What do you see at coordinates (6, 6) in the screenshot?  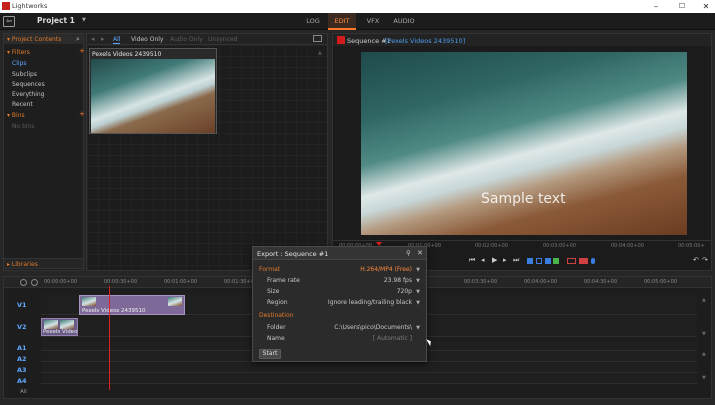 I see `lightworks-logo-icon` at bounding box center [6, 6].